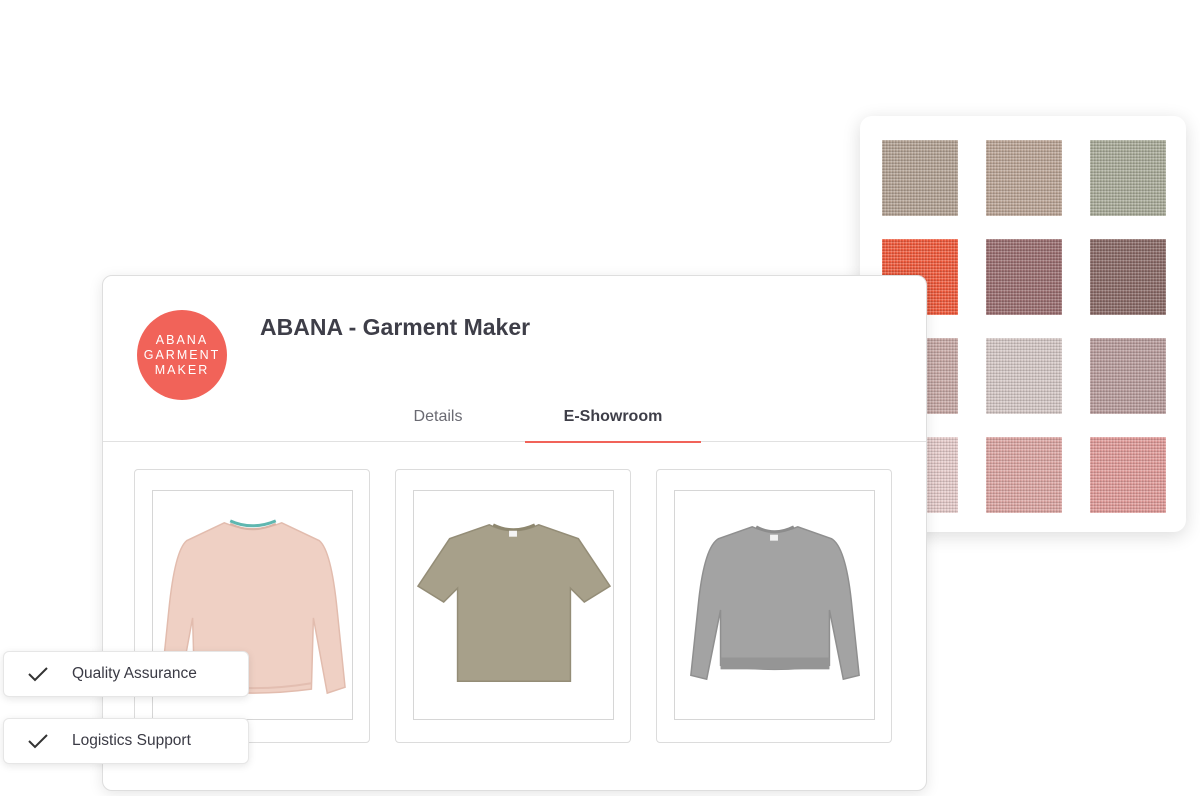 This screenshot has height=796, width=1200. Describe the element at coordinates (134, 673) in the screenshot. I see `feature-label: Quality Assurance` at that location.